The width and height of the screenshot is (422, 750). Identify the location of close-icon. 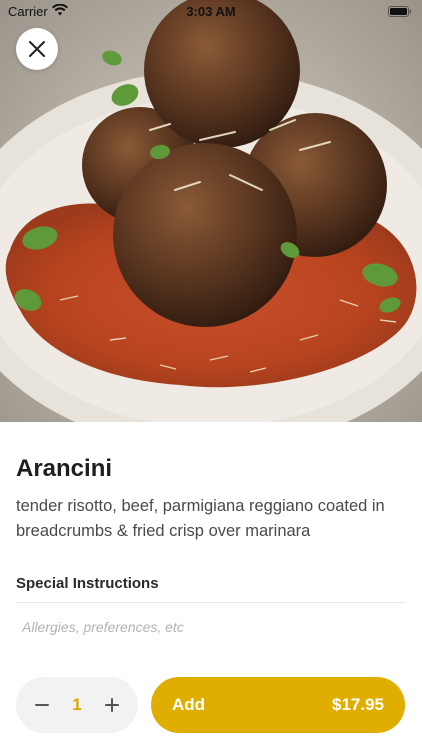
(37, 49).